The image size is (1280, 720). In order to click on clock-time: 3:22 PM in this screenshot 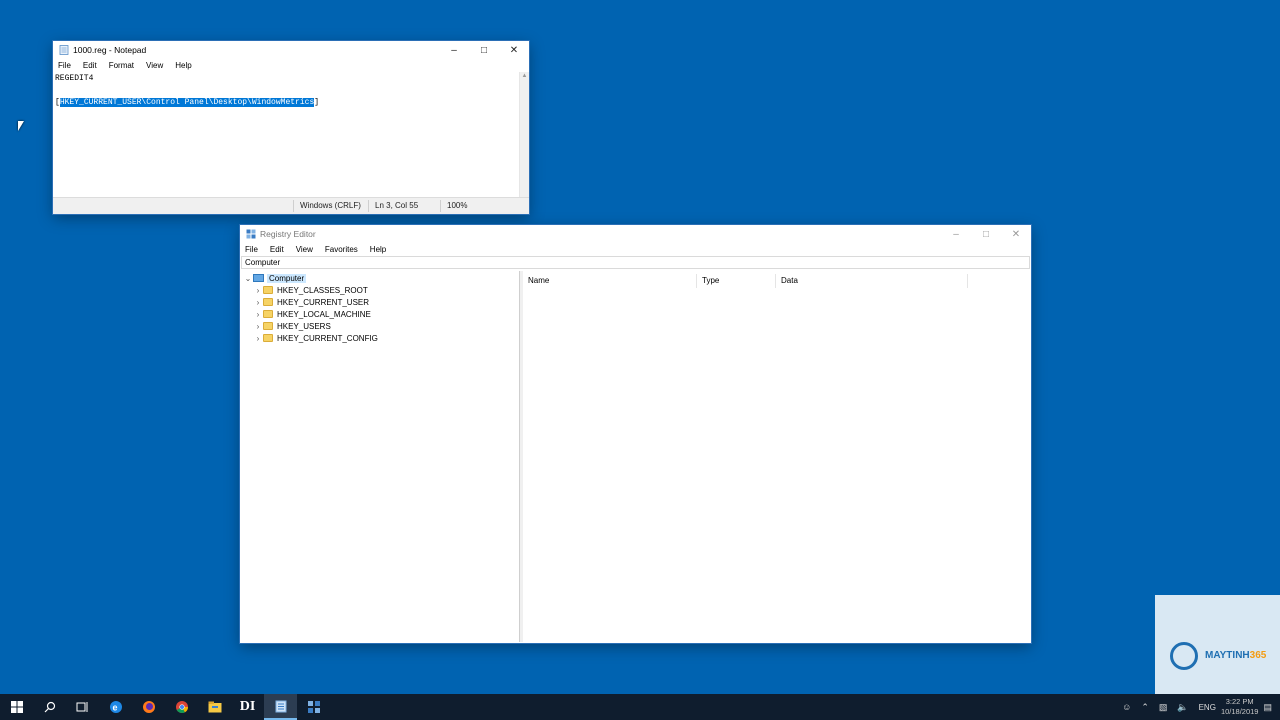, I will do `click(1239, 701)`.